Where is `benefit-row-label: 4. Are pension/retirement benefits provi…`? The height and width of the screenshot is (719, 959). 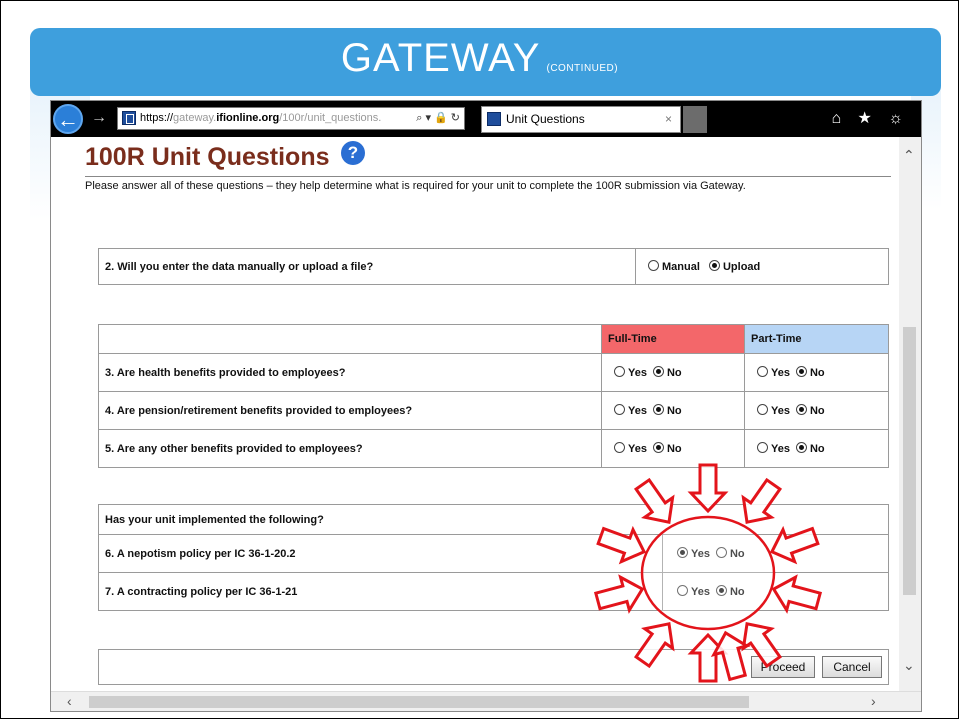
benefit-row-label: 4. Are pension/retirement benefits provi… is located at coordinates (350, 410).